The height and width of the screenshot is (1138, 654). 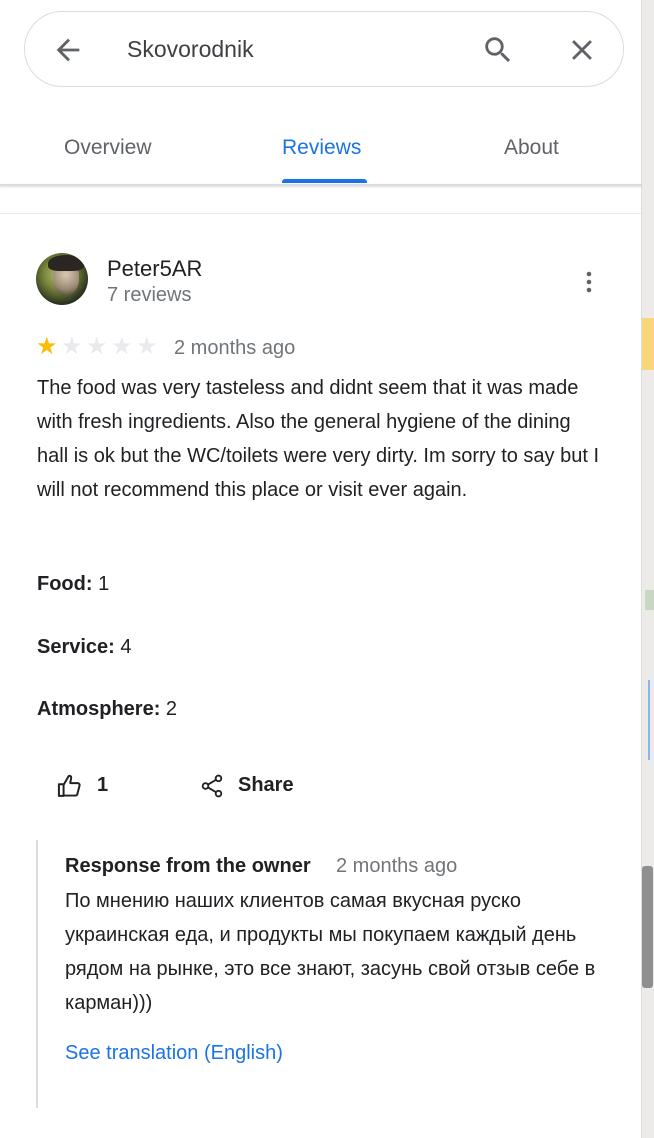 I want to click on service-rating-label: Service:, so click(x=76, y=647).